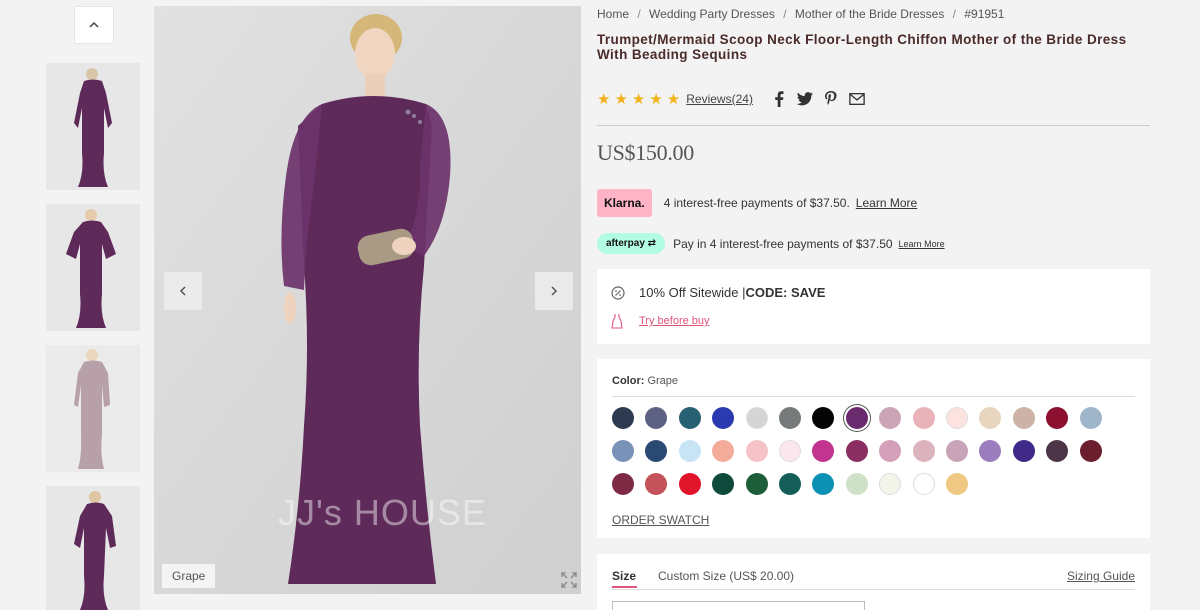 The width and height of the screenshot is (1200, 610). Describe the element at coordinates (857, 99) in the screenshot. I see `email-icon` at that location.